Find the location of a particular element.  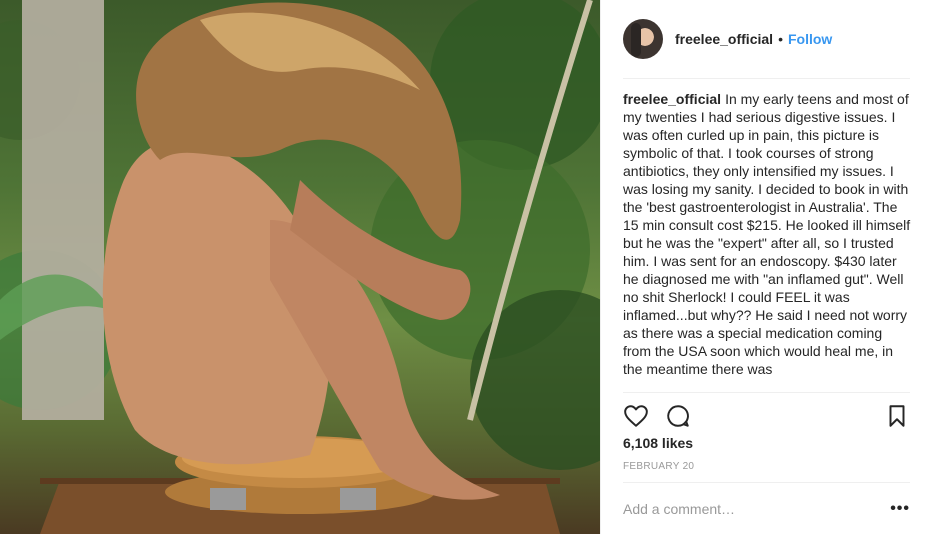

header-text: freelee_official • Follow is located at coordinates (753, 39).